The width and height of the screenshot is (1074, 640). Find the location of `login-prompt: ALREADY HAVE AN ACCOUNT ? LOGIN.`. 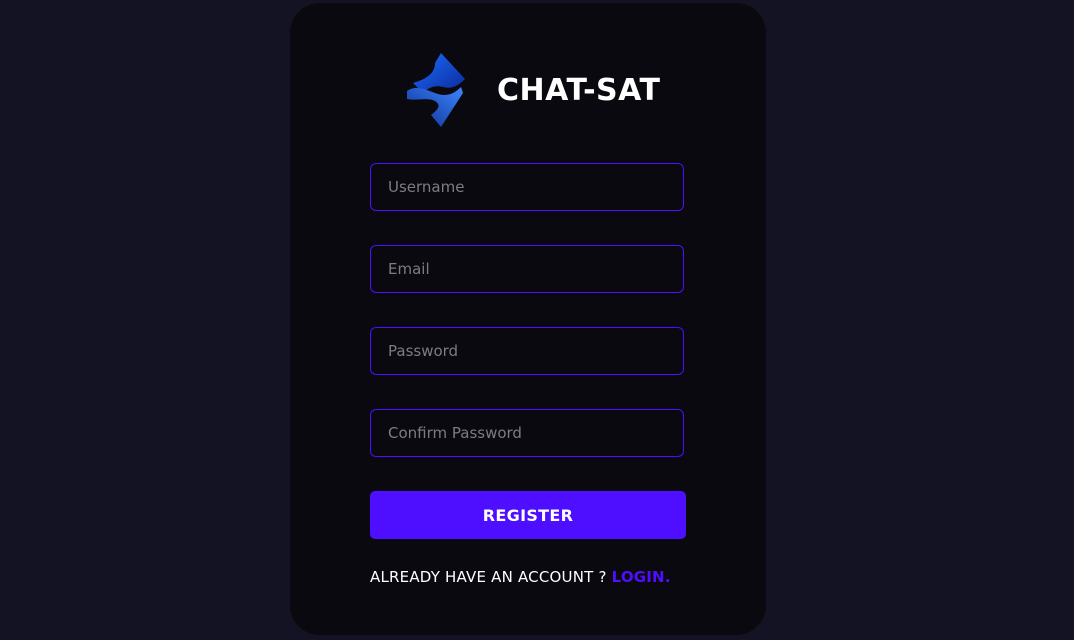

login-prompt: ALREADY HAVE AN ACCOUNT ? LOGIN. is located at coordinates (530, 577).